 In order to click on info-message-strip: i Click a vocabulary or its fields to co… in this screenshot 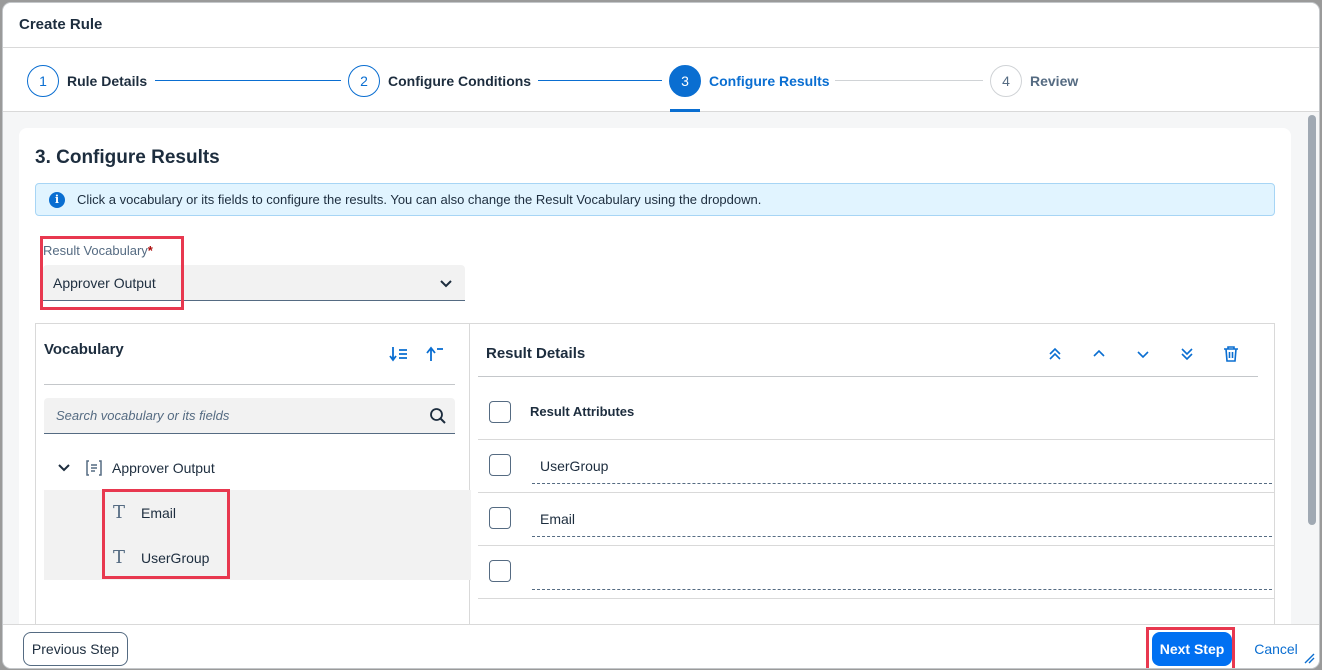, I will do `click(655, 199)`.